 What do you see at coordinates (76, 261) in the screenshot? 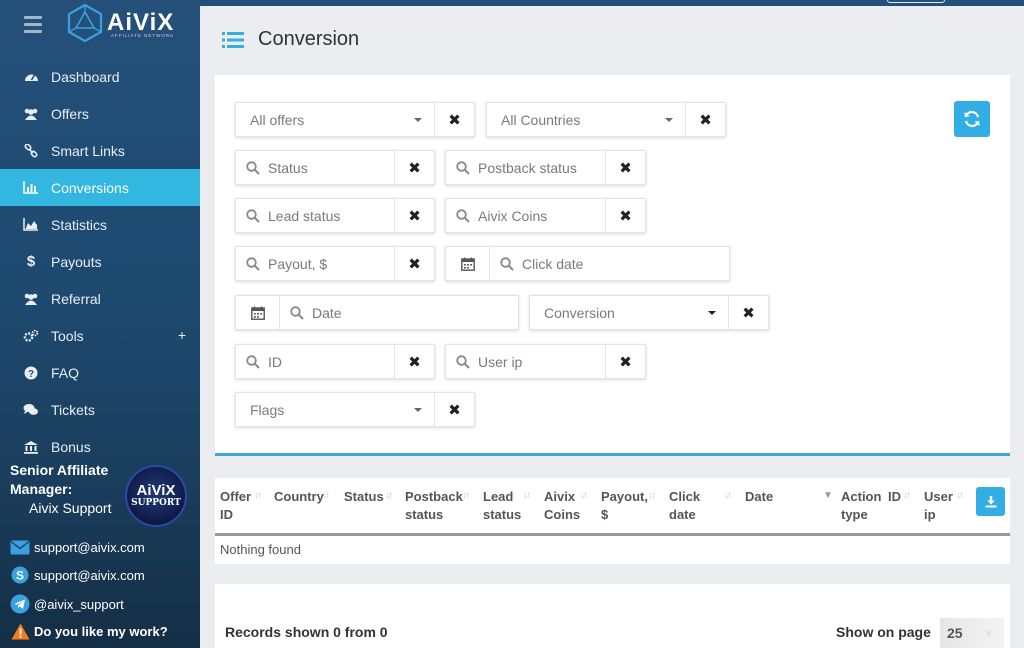
I see `sidebar-item-label: Payouts` at bounding box center [76, 261].